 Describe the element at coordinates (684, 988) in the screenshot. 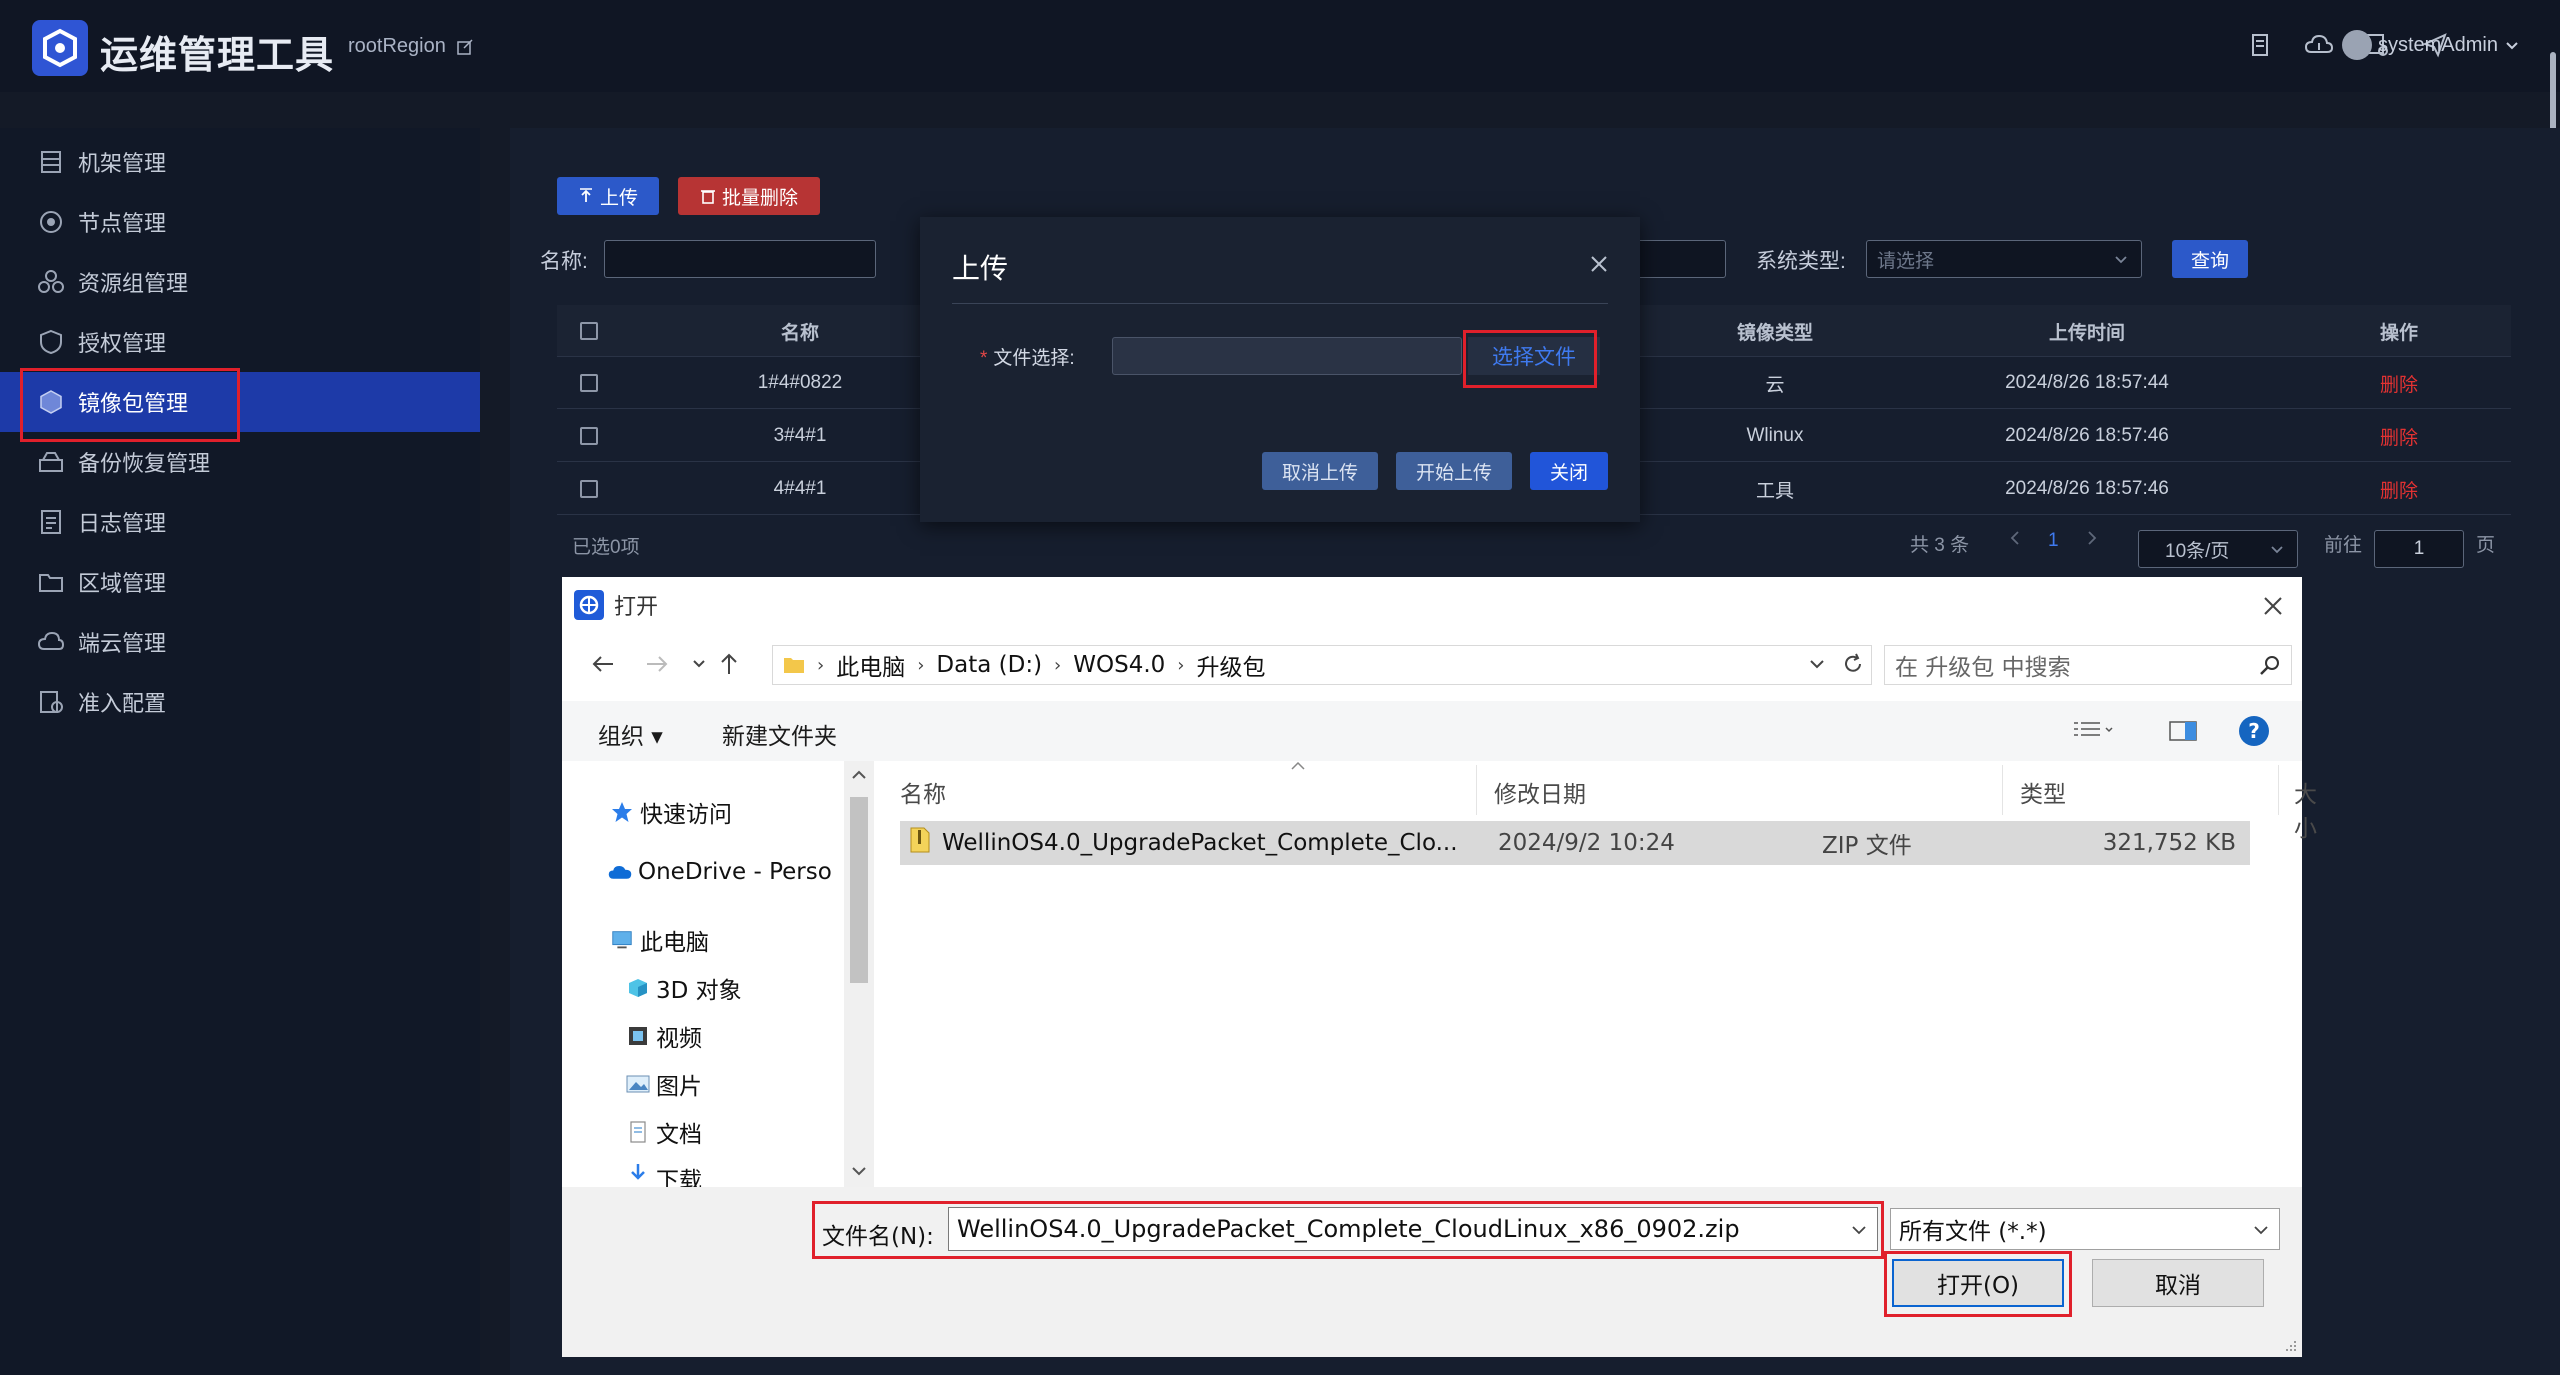

I see `nav-3d-objects: 3D 对象` at that location.